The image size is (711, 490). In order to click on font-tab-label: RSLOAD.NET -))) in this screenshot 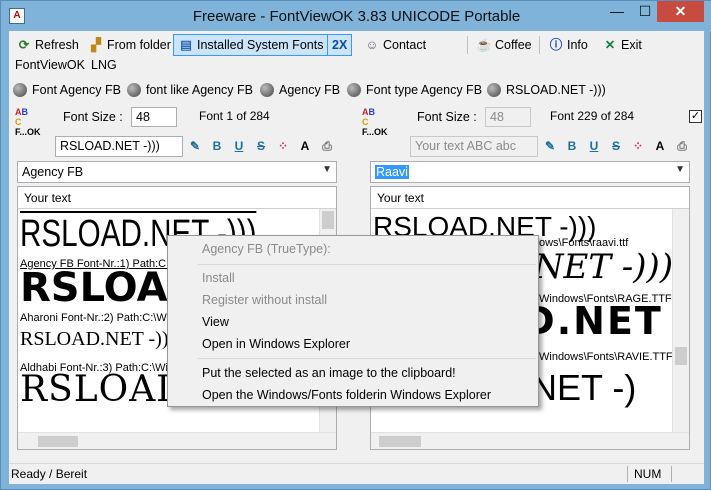, I will do `click(556, 90)`.